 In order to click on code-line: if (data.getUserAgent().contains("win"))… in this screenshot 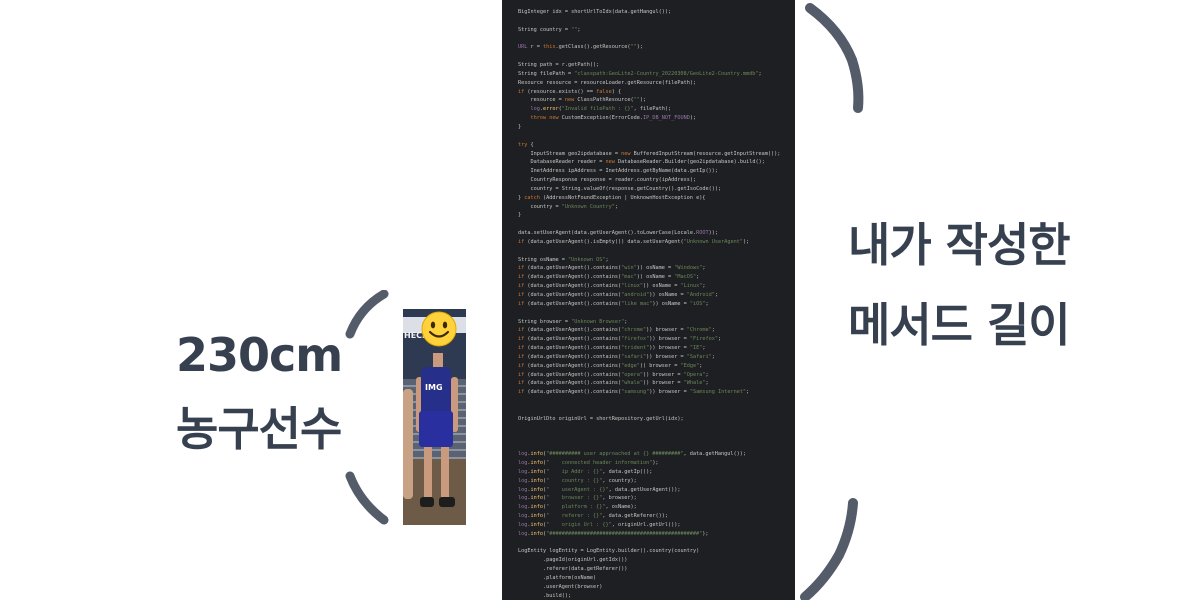, I will do `click(612, 268)`.